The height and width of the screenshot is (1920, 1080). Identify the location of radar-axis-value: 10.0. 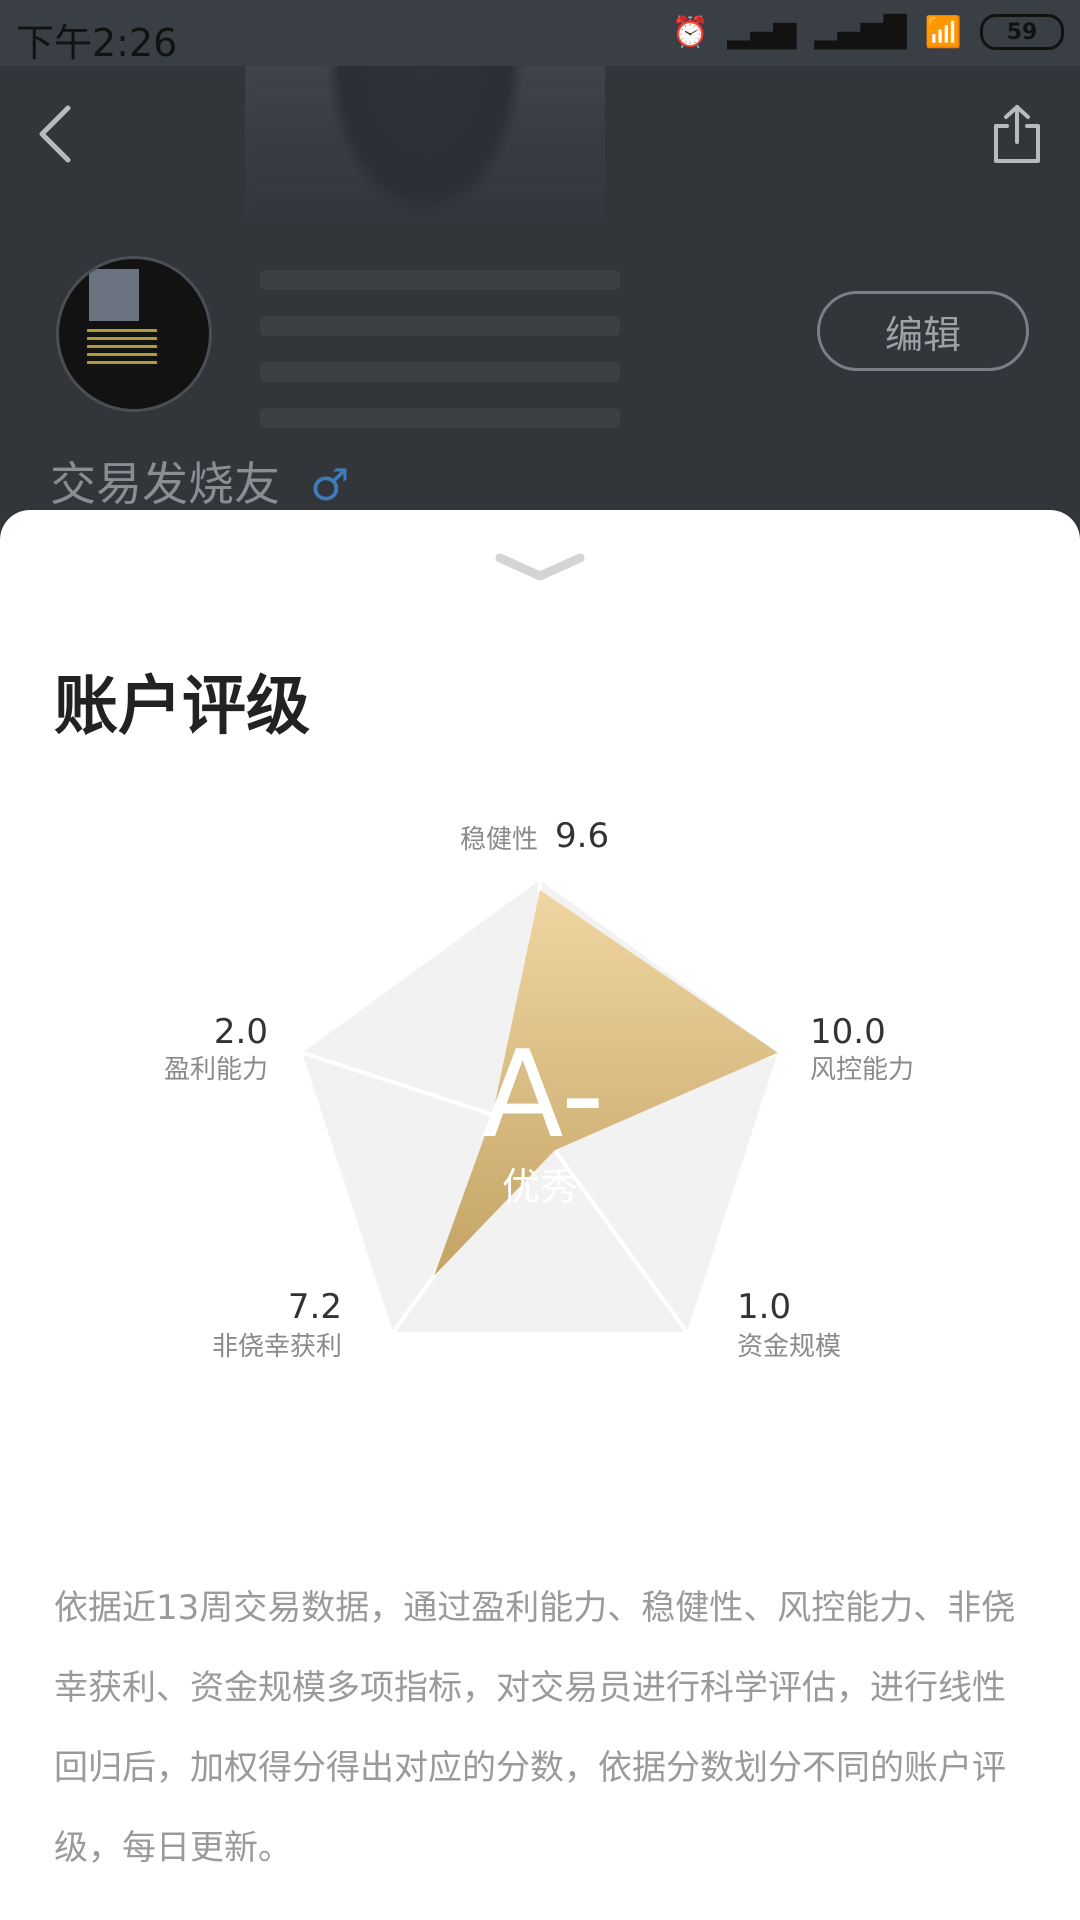
(848, 1032).